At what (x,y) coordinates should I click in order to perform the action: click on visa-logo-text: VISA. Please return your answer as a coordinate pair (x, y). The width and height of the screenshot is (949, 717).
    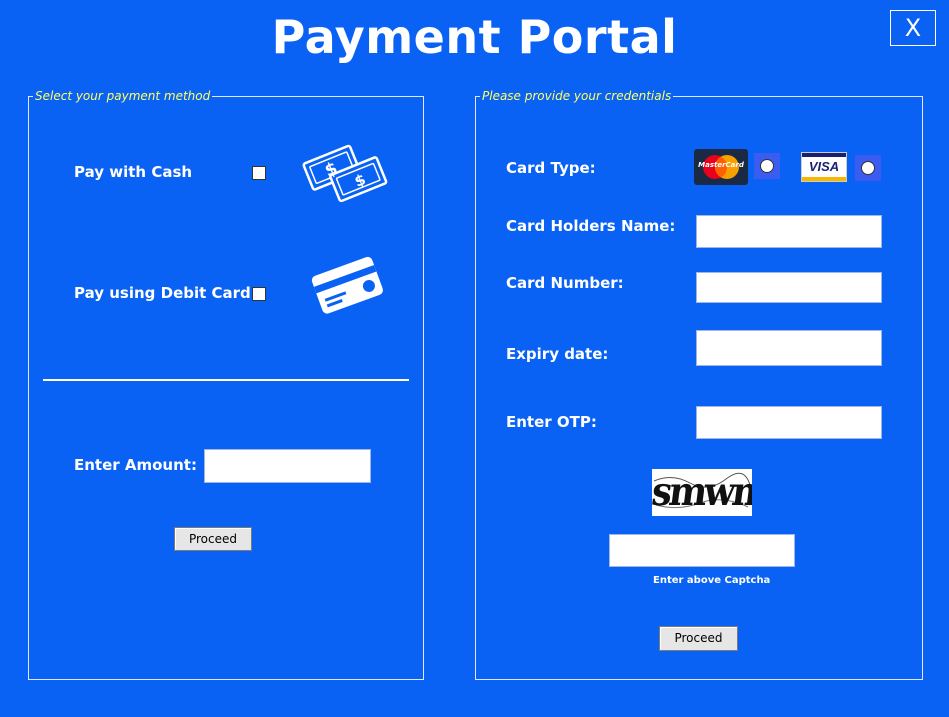
    Looking at the image, I should click on (824, 166).